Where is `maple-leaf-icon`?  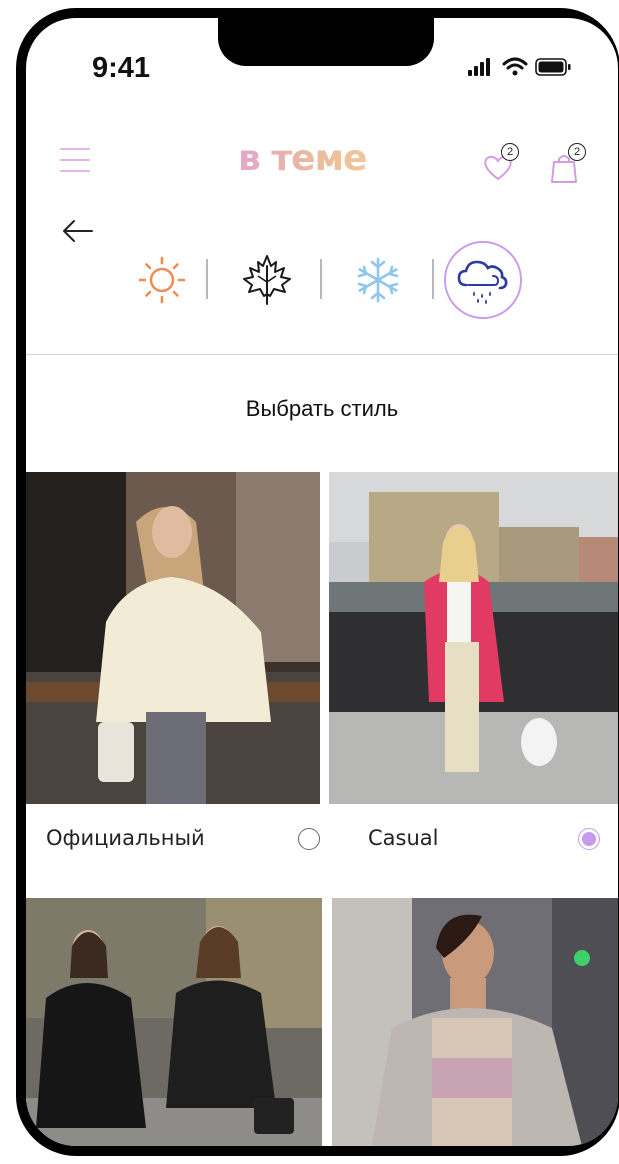 maple-leaf-icon is located at coordinates (267, 280).